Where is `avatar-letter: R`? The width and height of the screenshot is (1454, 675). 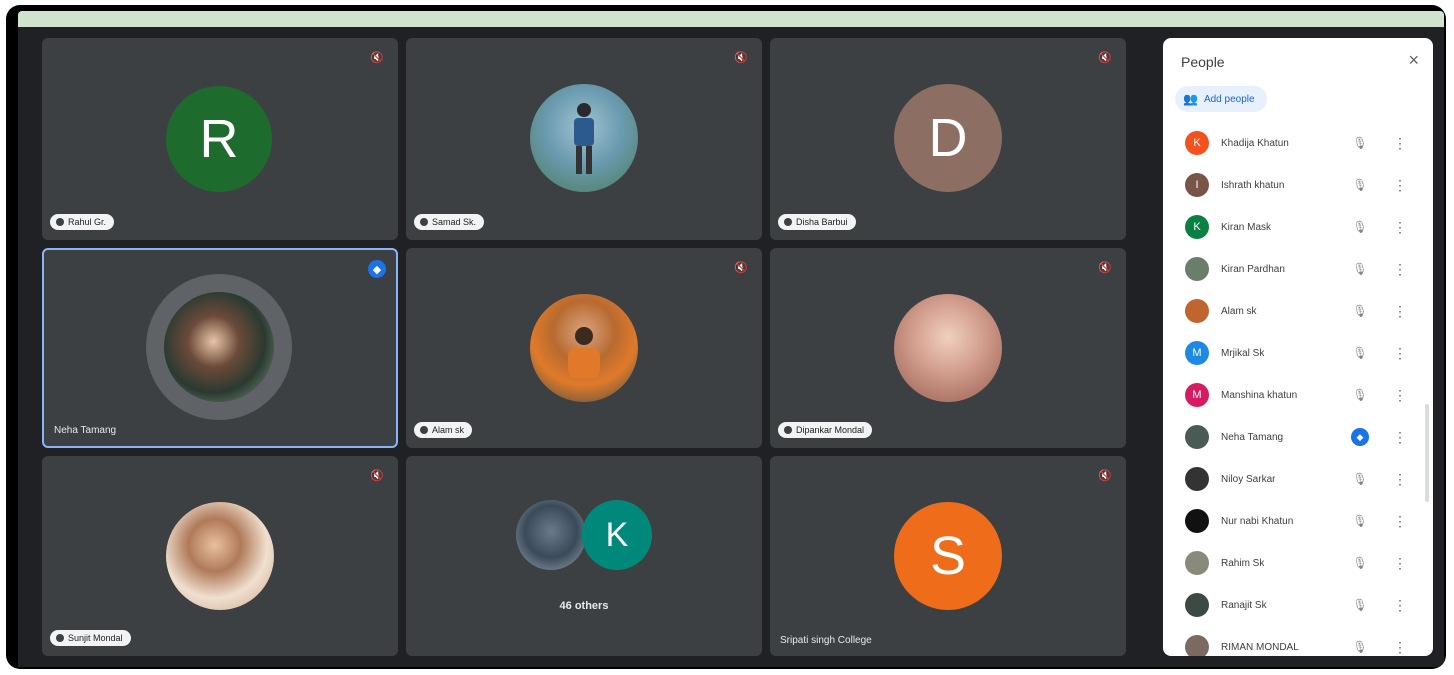
avatar-letter: R is located at coordinates (219, 139).